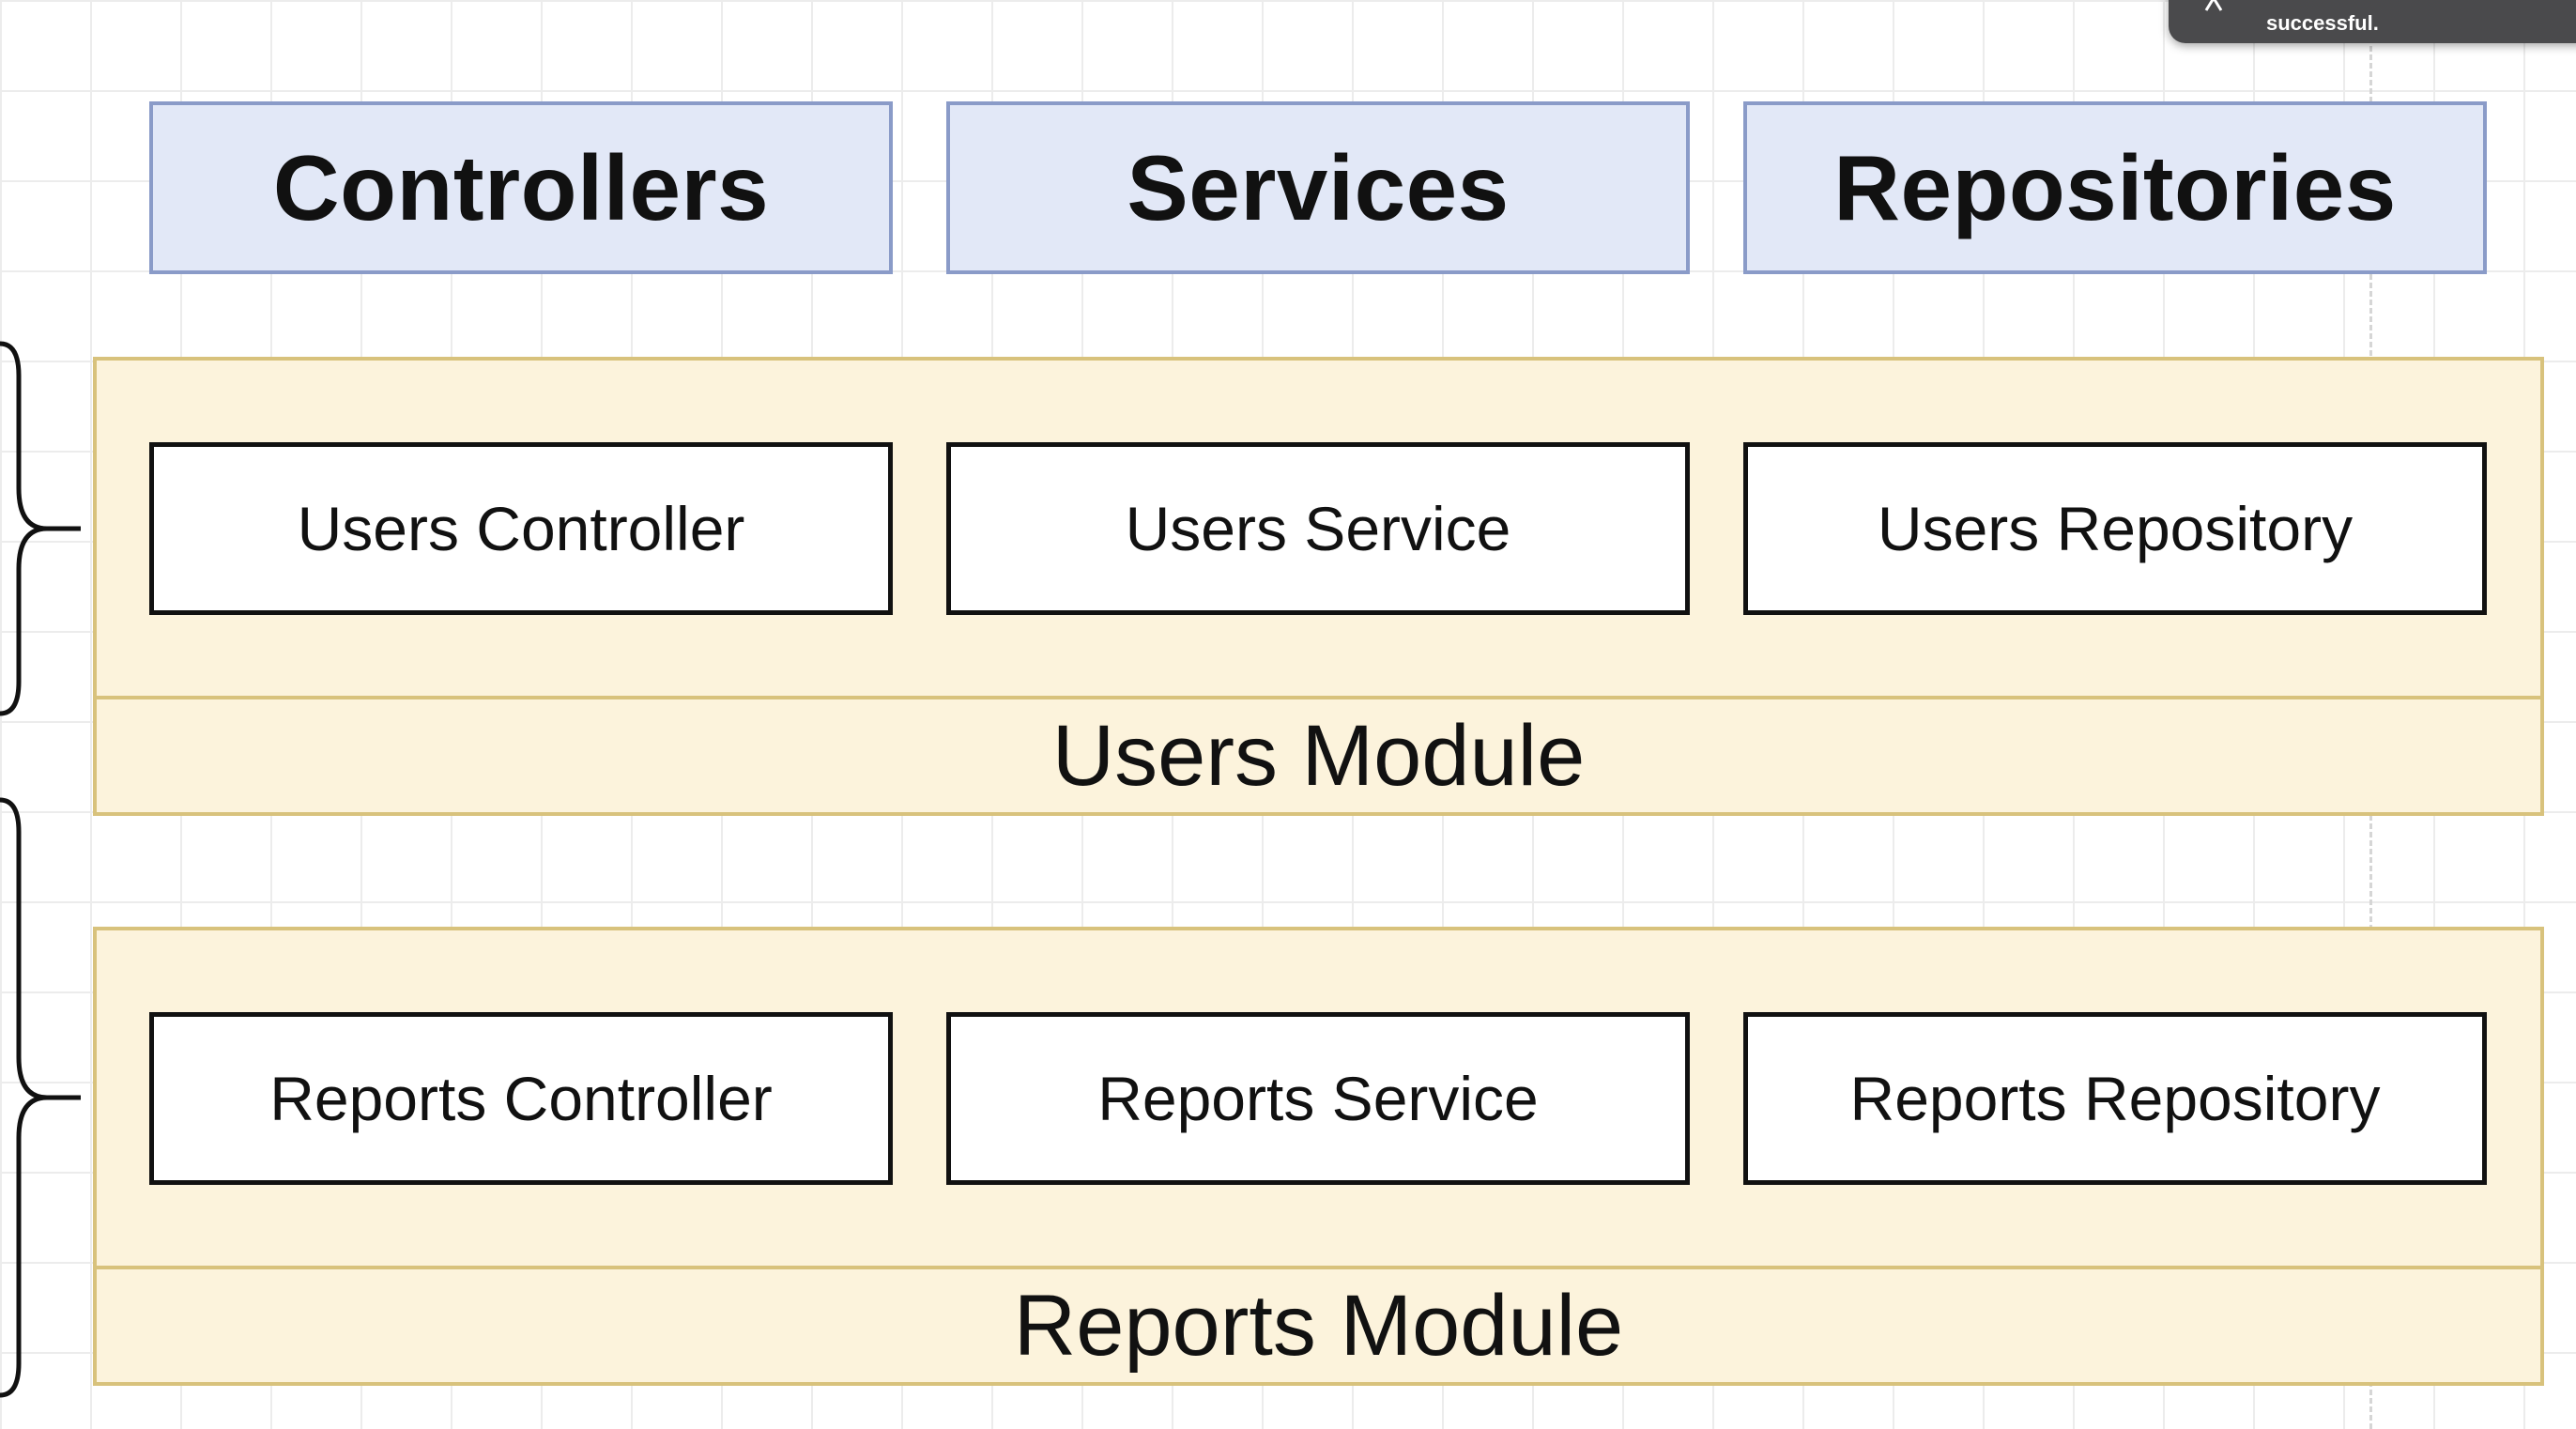 This screenshot has height=1429, width=2576. I want to click on reports-service-box: Reports Service, so click(1318, 1098).